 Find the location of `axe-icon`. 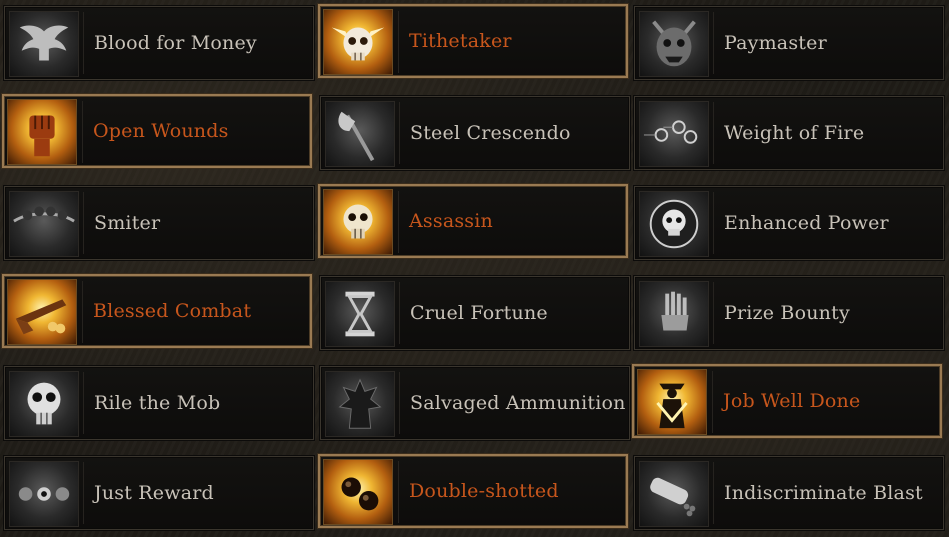

axe-icon is located at coordinates (360, 134).